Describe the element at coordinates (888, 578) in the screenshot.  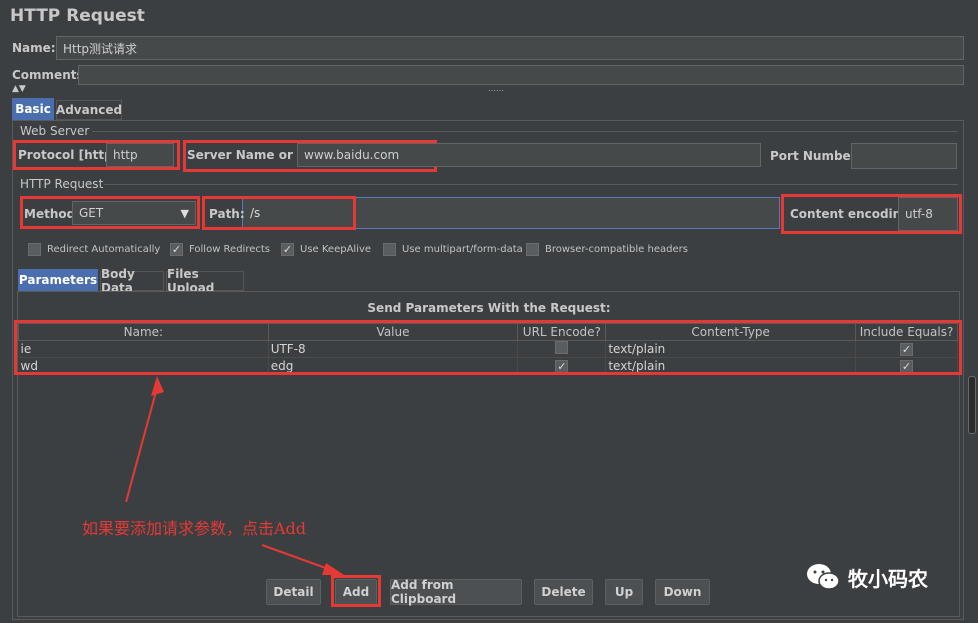
I see `watermark-text: 牧小码农` at that location.